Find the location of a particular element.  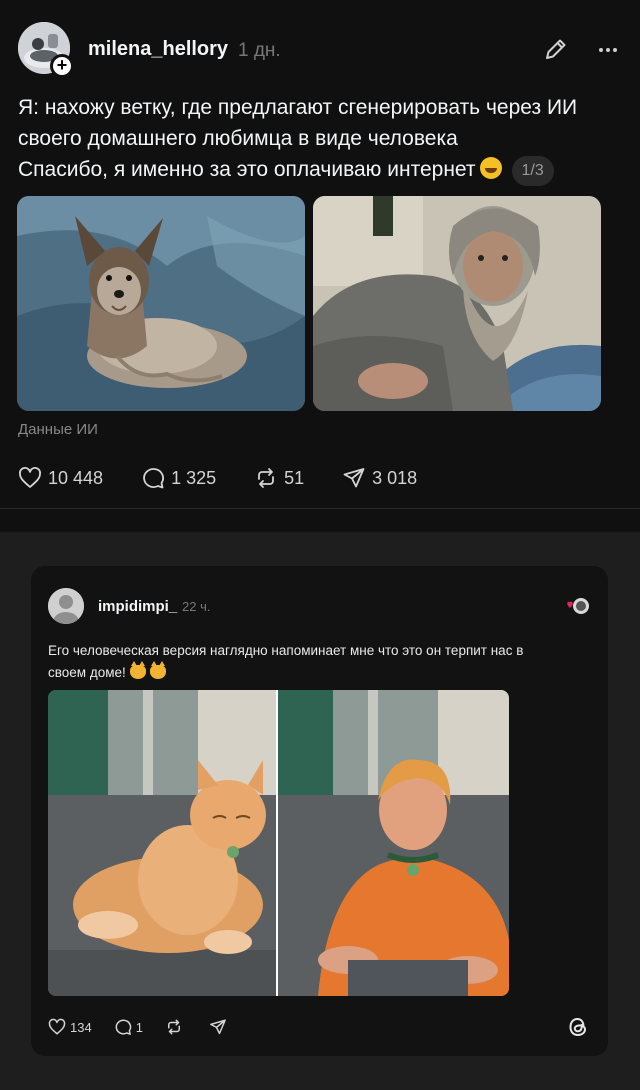

embedded-comment-button: 1 is located at coordinates (128, 1027).